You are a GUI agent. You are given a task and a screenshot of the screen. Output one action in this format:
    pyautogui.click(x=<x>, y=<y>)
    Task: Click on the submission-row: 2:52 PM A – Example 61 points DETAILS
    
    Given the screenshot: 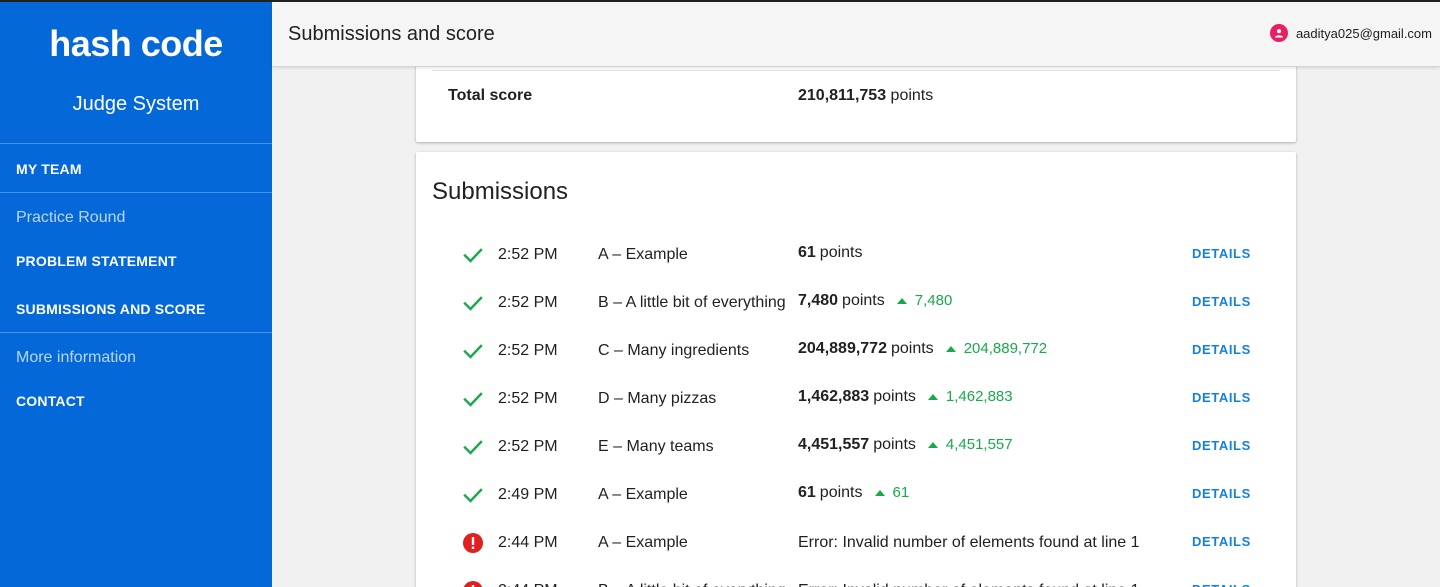 What is the action you would take?
    pyautogui.click(x=856, y=255)
    